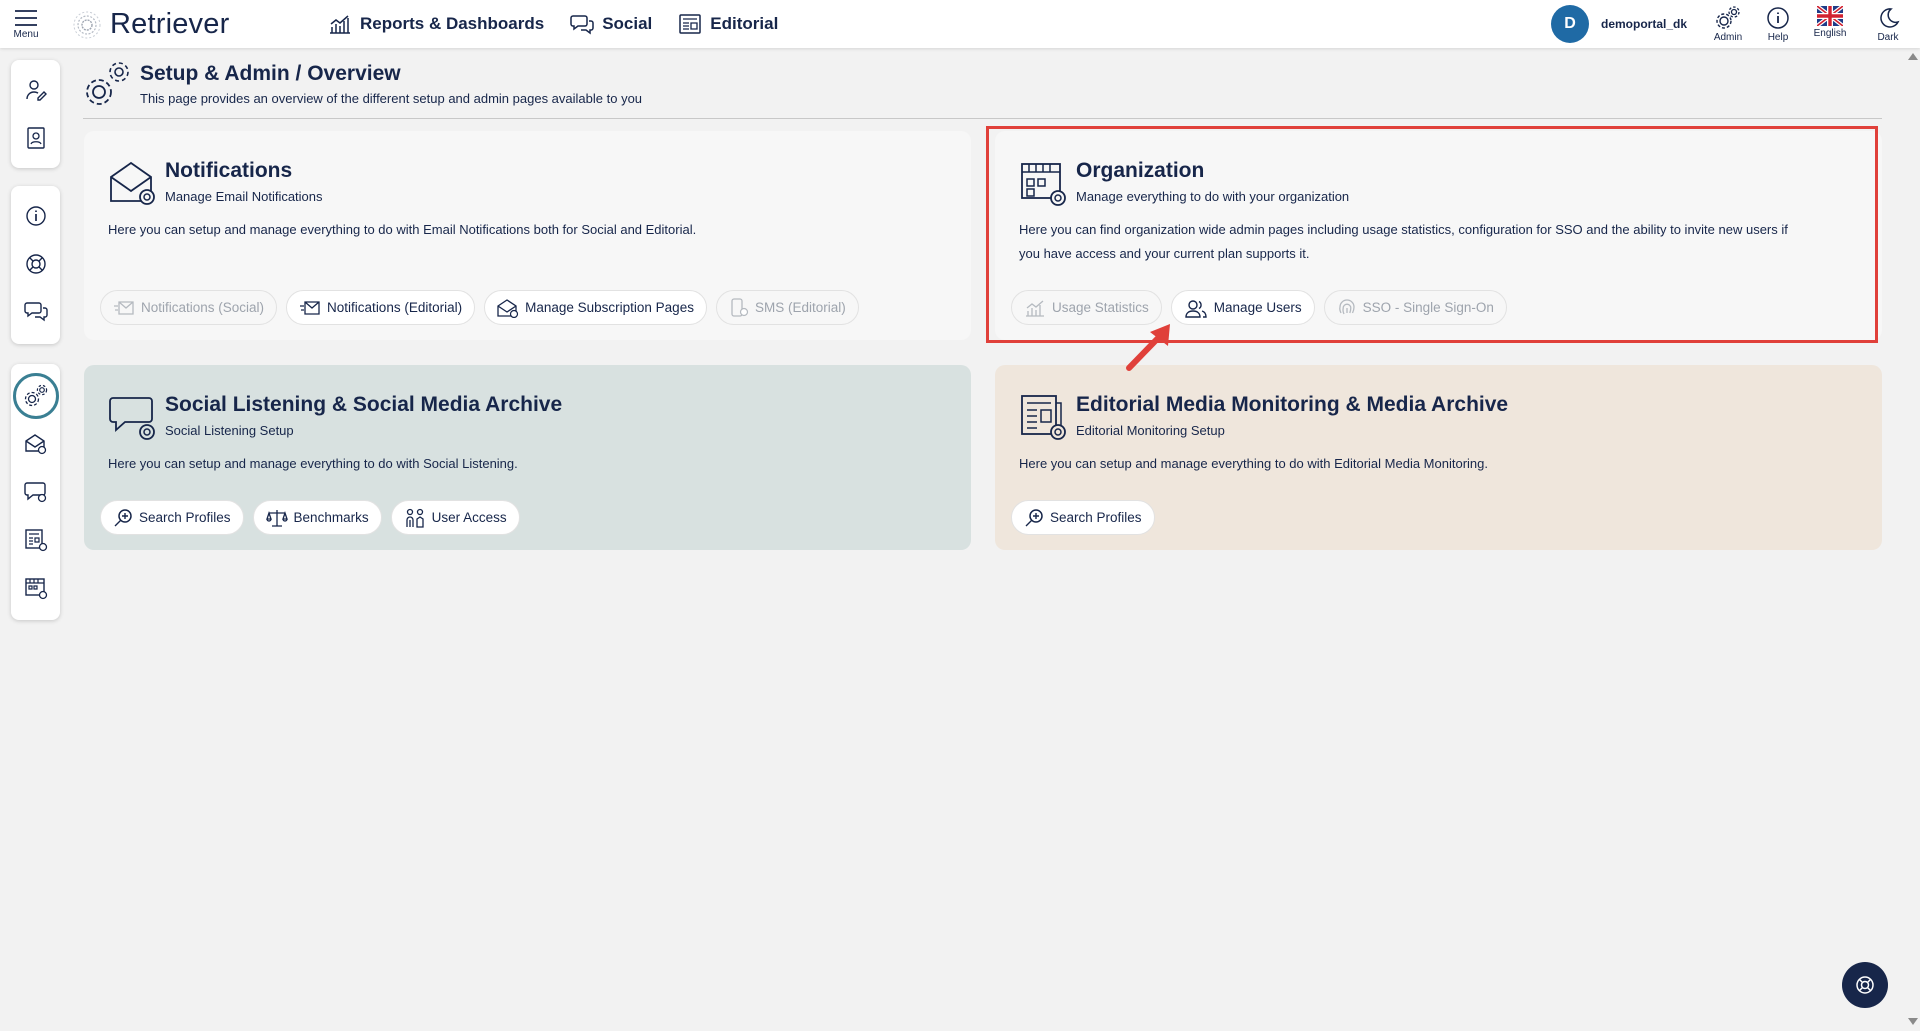  Describe the element at coordinates (331, 517) in the screenshot. I see `benchmarks-label: Benchmarks` at that location.